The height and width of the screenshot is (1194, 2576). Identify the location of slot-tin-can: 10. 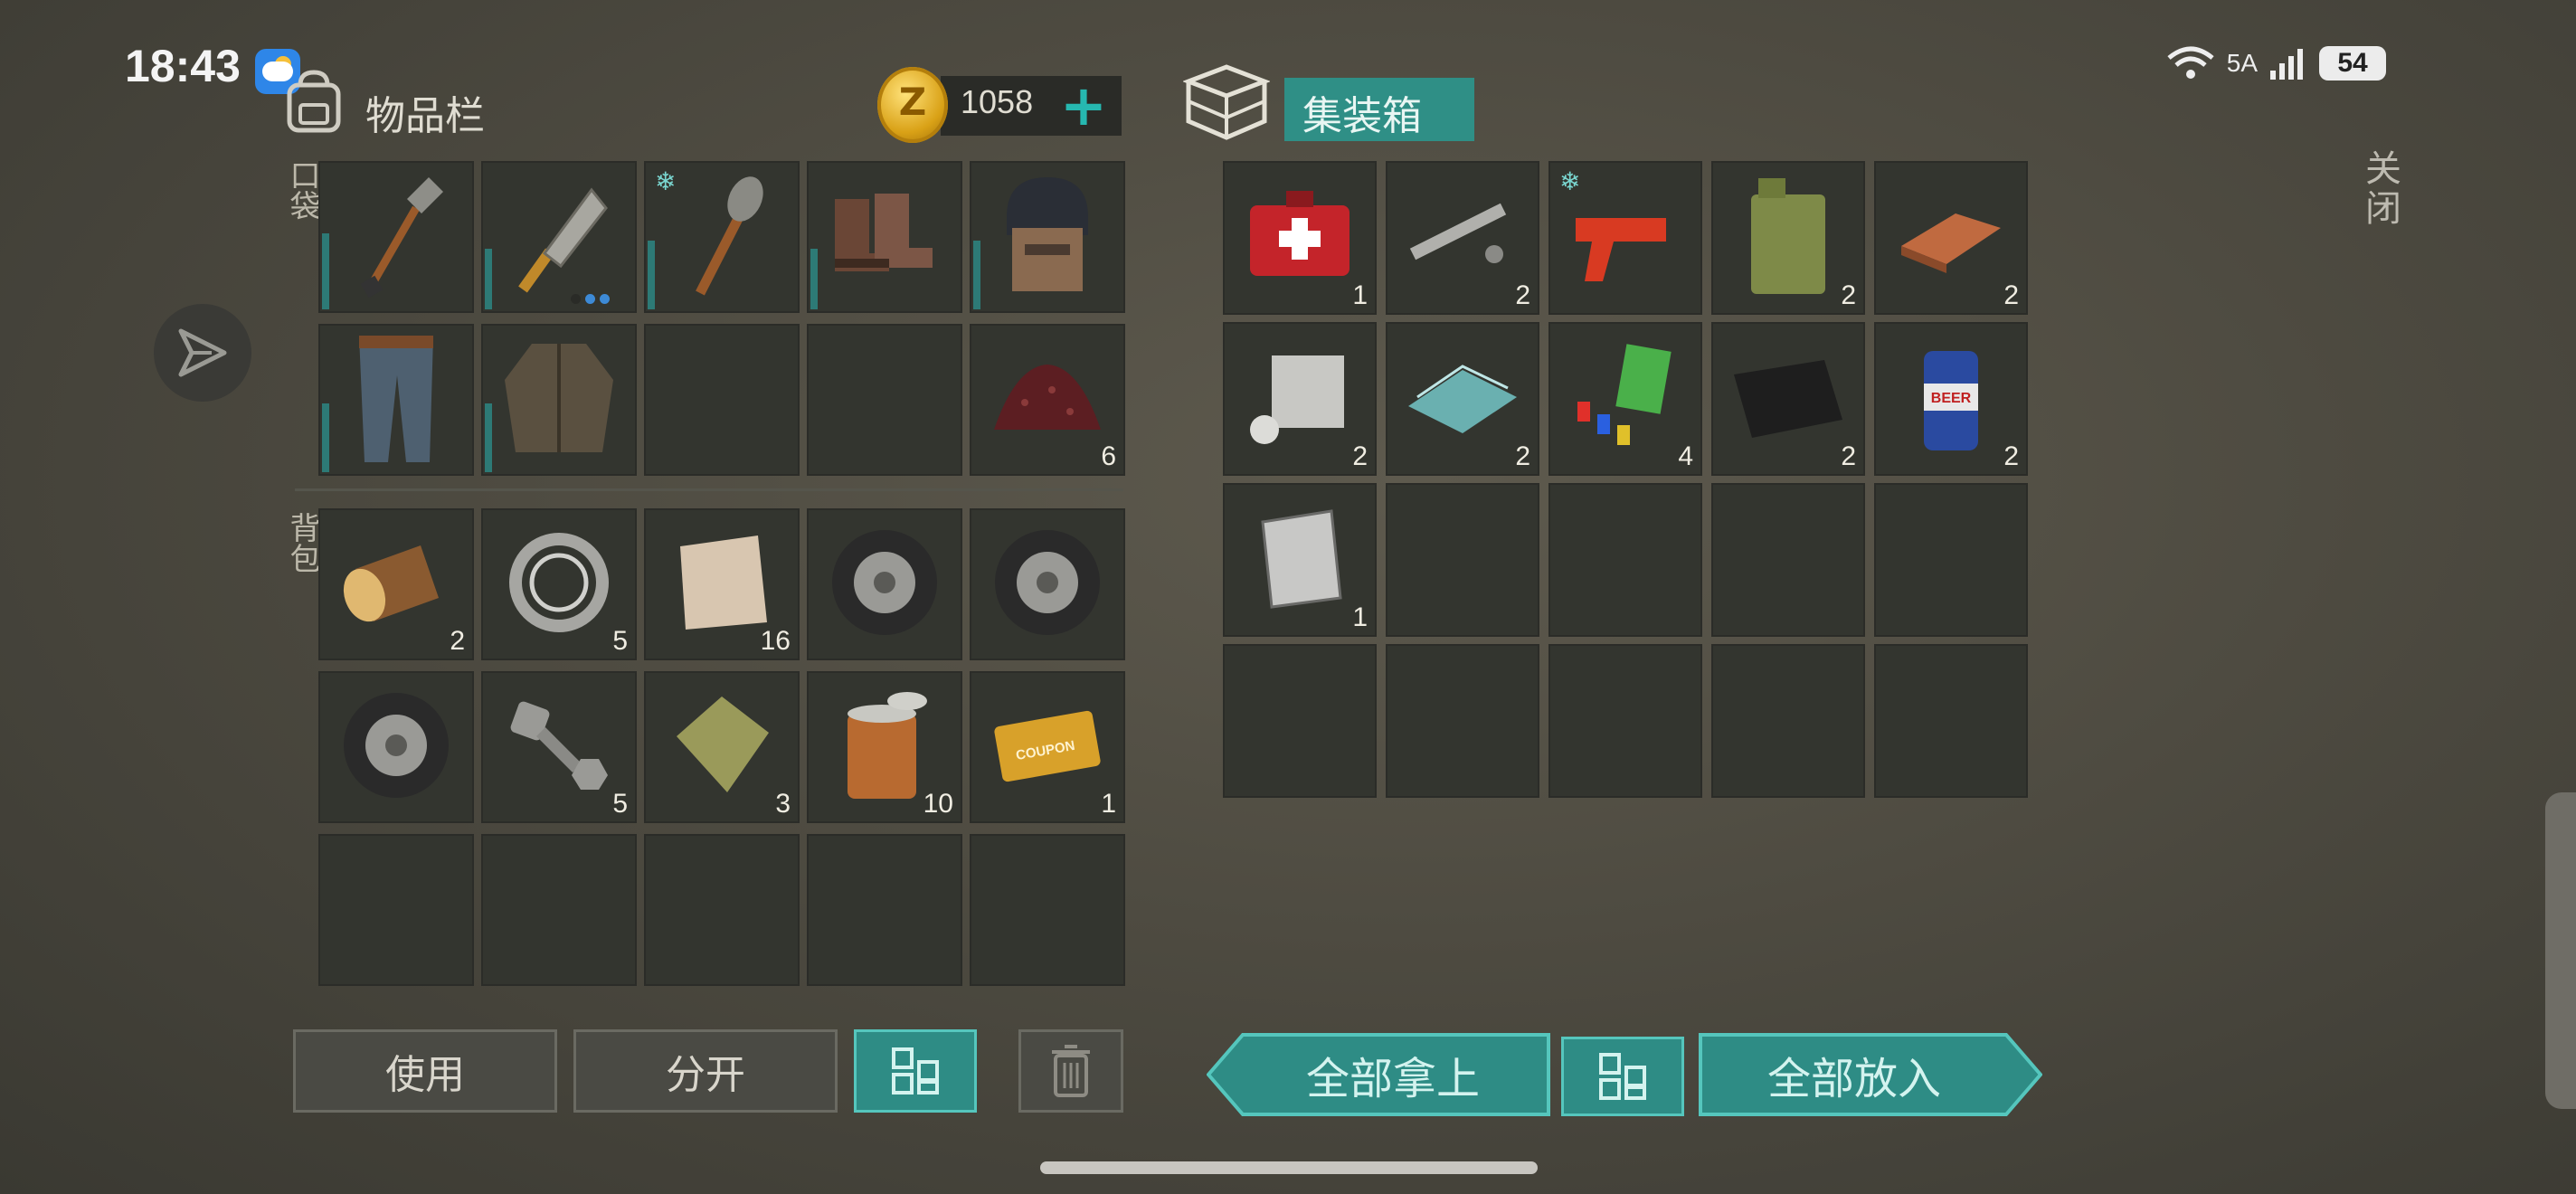
(885, 747).